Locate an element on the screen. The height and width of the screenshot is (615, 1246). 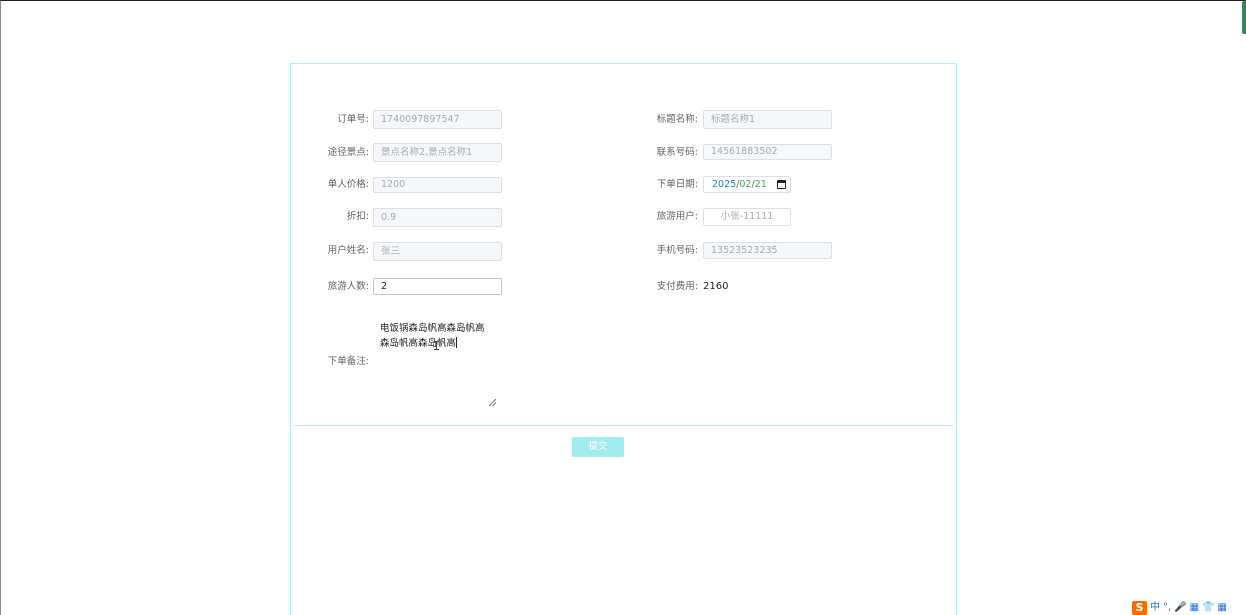
order-date-label: 下单日期: is located at coordinates (677, 184).